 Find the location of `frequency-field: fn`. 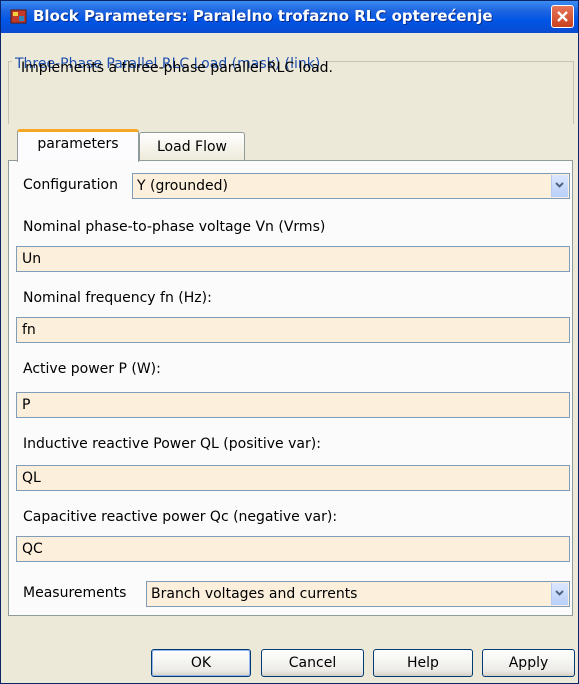

frequency-field: fn is located at coordinates (293, 330).